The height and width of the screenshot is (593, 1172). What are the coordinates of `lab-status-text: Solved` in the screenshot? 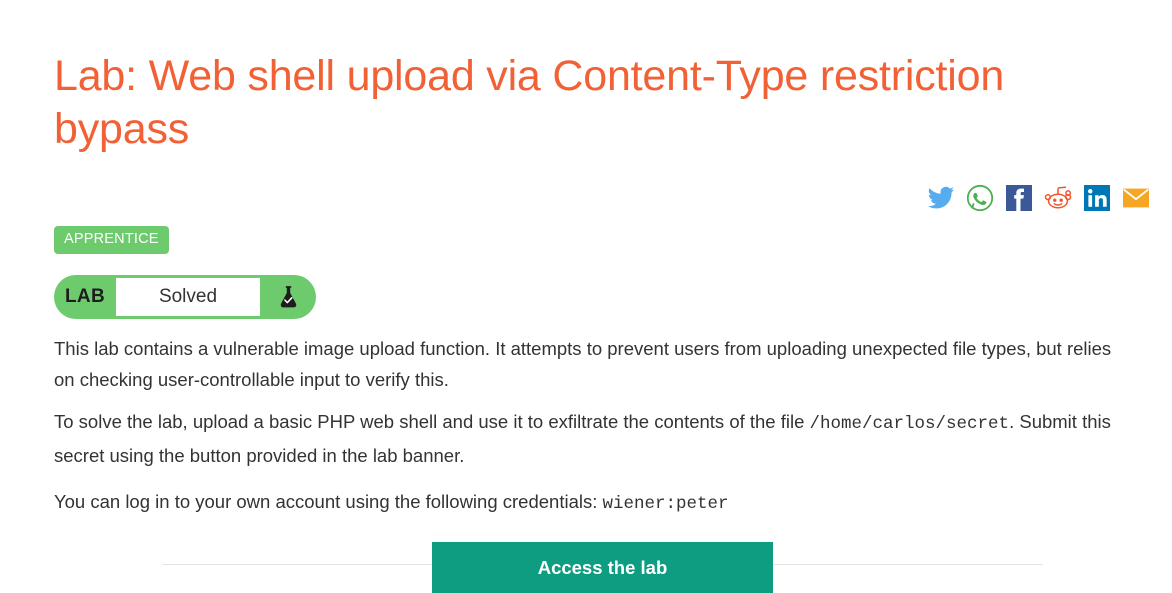 It's located at (188, 297).